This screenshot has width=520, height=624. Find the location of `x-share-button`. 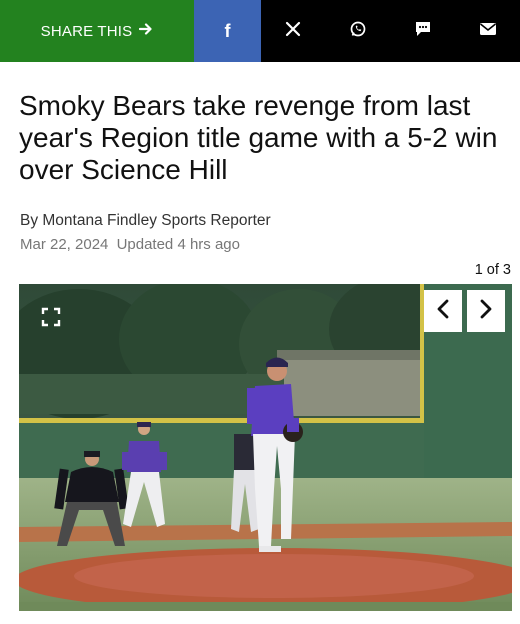

x-share-button is located at coordinates (293, 31).